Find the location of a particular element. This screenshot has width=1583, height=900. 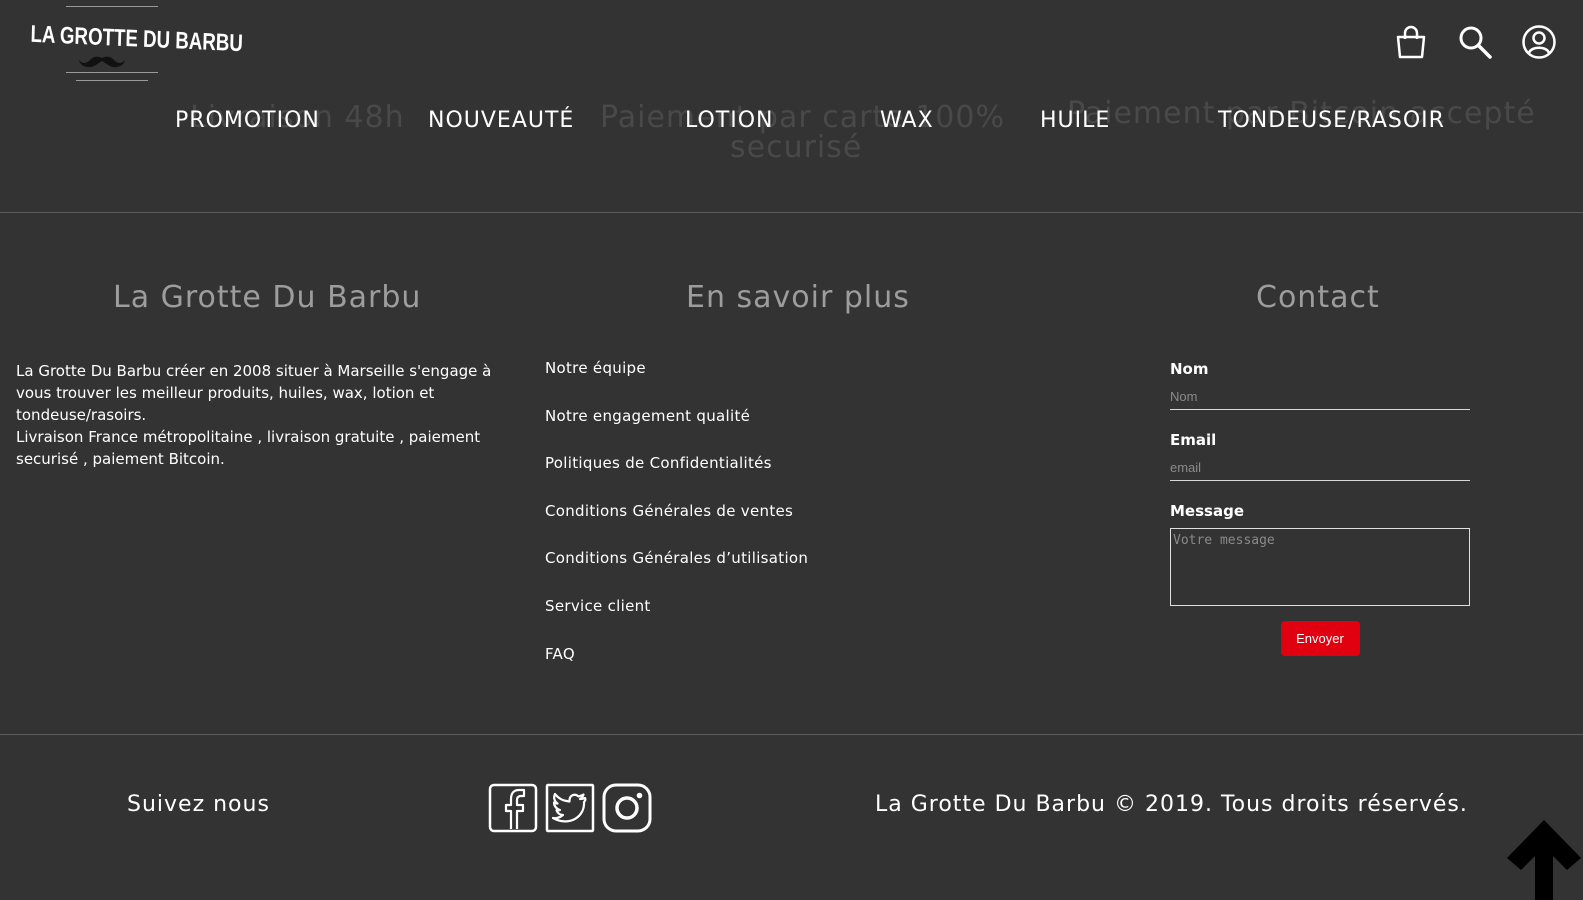

about-title: La Grotte Du Barbu is located at coordinates (267, 297).